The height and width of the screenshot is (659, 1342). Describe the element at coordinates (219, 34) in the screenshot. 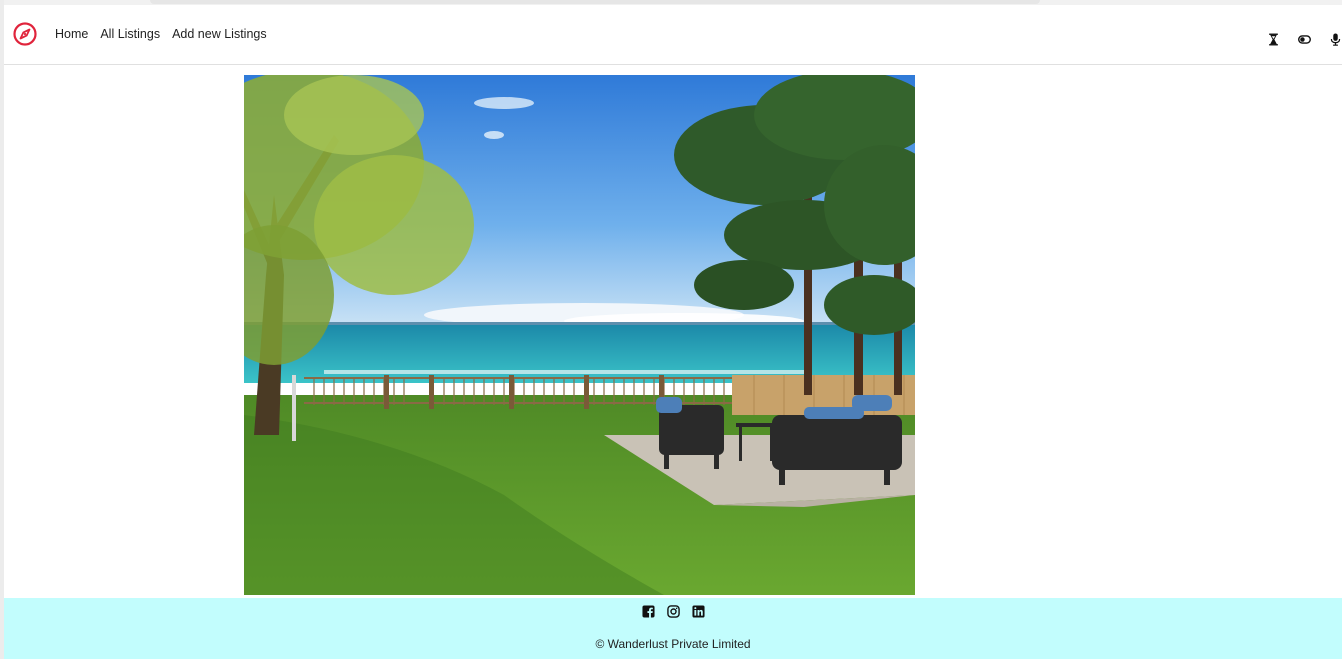

I see `nav-link-add-new-listings: Add new Listings` at that location.